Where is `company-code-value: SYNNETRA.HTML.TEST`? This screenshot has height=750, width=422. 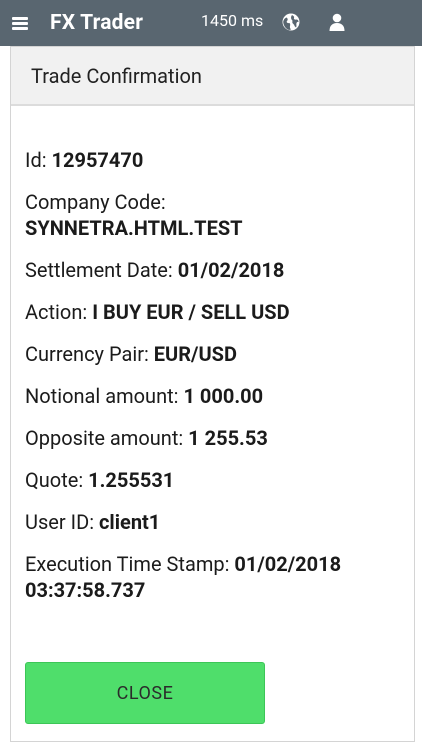 company-code-value: SYNNETRA.HTML.TEST is located at coordinates (134, 228).